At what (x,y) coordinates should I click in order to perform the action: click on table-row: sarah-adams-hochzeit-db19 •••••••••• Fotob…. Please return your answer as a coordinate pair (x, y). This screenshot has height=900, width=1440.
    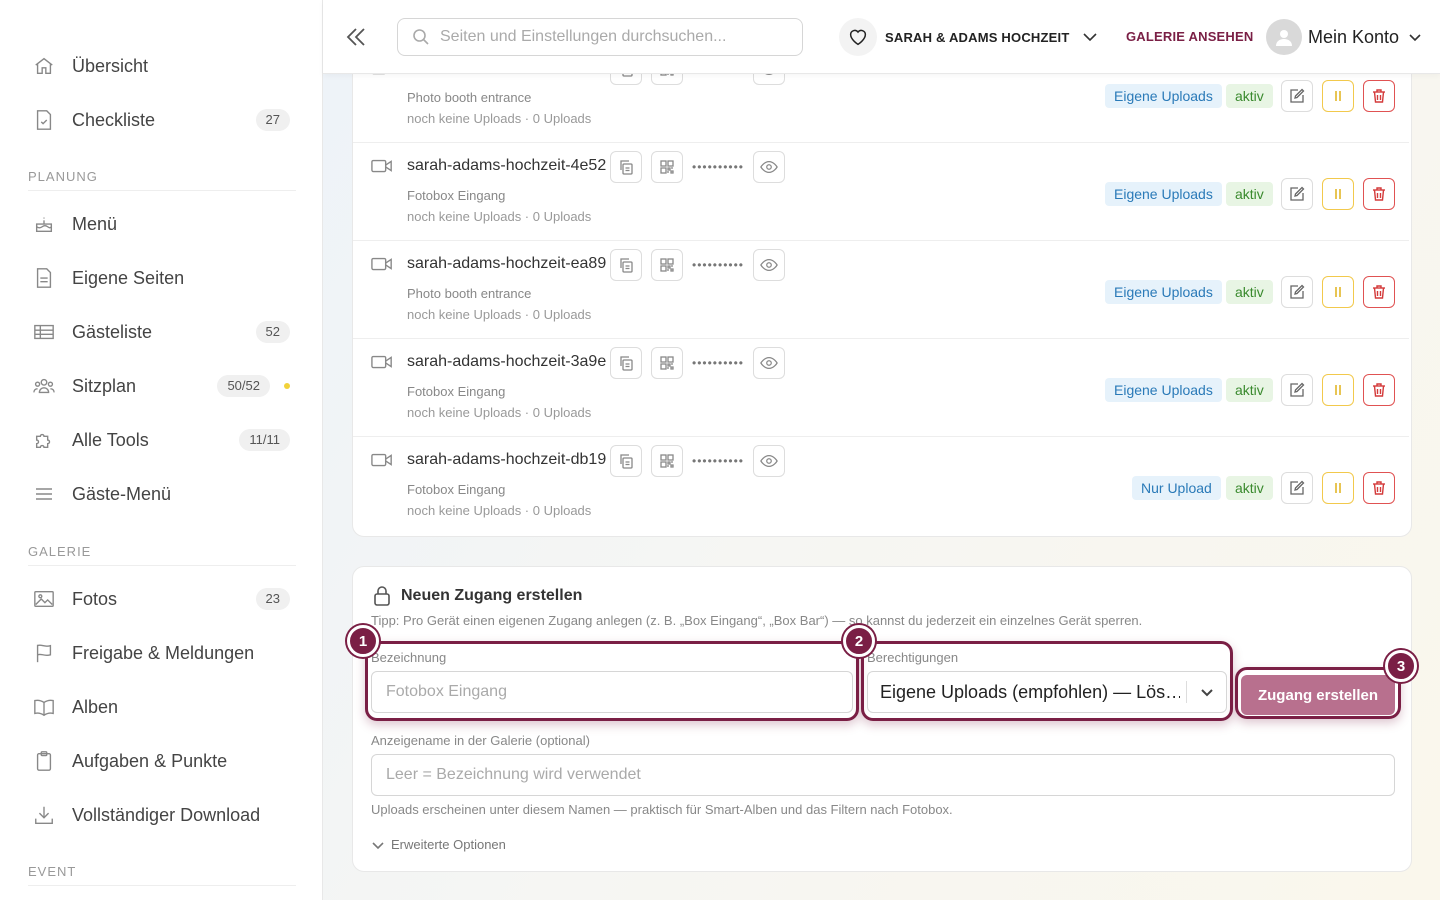
    Looking at the image, I should click on (883, 486).